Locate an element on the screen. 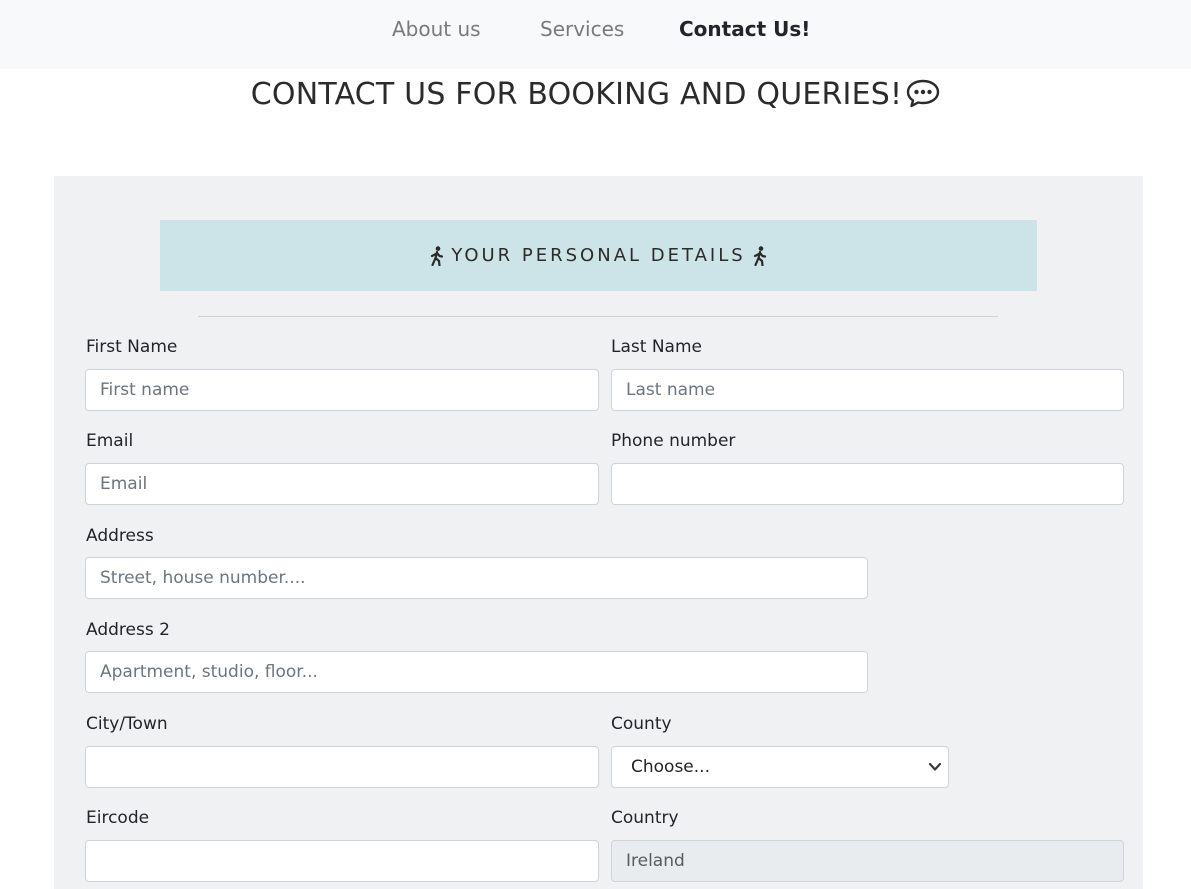 This screenshot has width=1191, height=889. speech-bubble-icon is located at coordinates (923, 93).